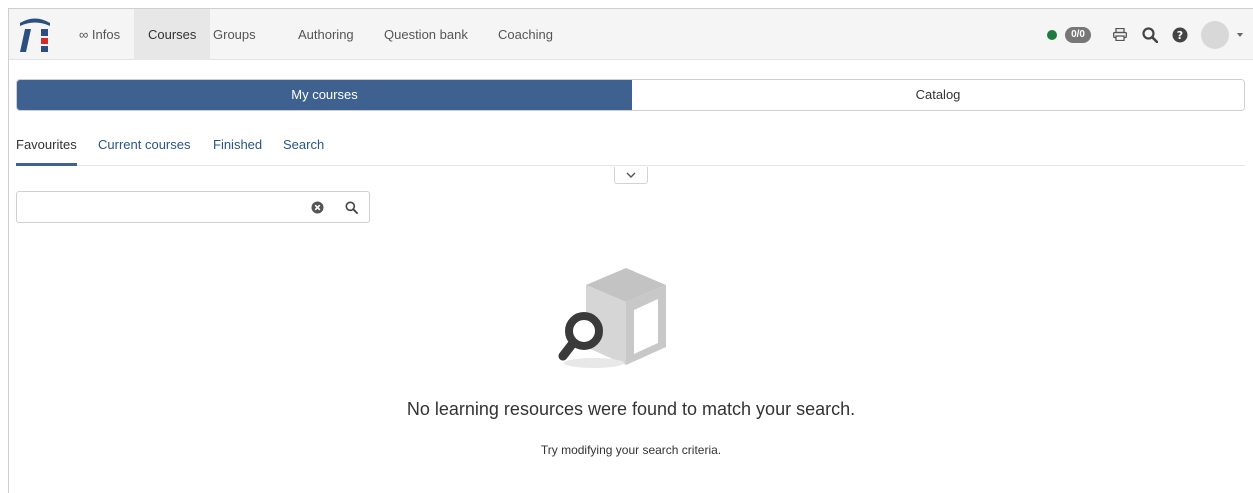 Image resolution: width=1253 pixels, height=493 pixels. What do you see at coordinates (525, 34) in the screenshot?
I see `nav-item-coaching: Coaching` at bounding box center [525, 34].